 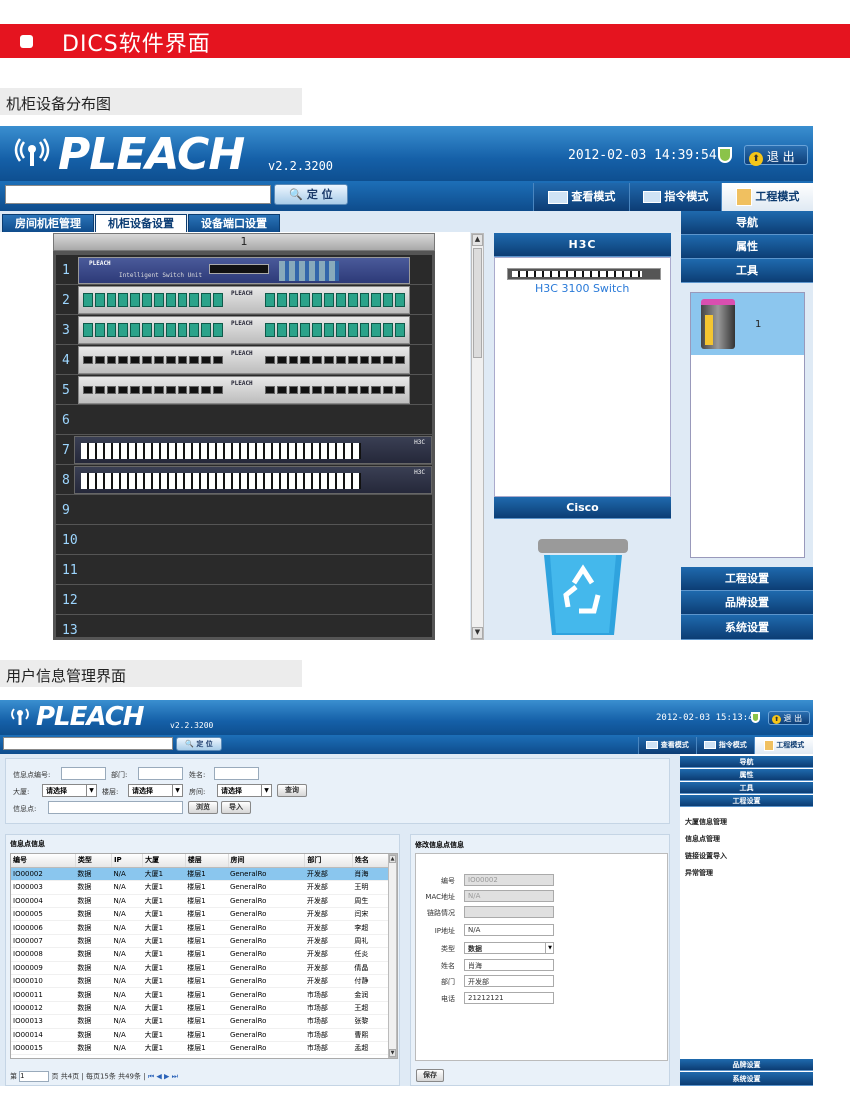 What do you see at coordinates (203, 807) in the screenshot?
I see `browse-button: 浏览` at bounding box center [203, 807].